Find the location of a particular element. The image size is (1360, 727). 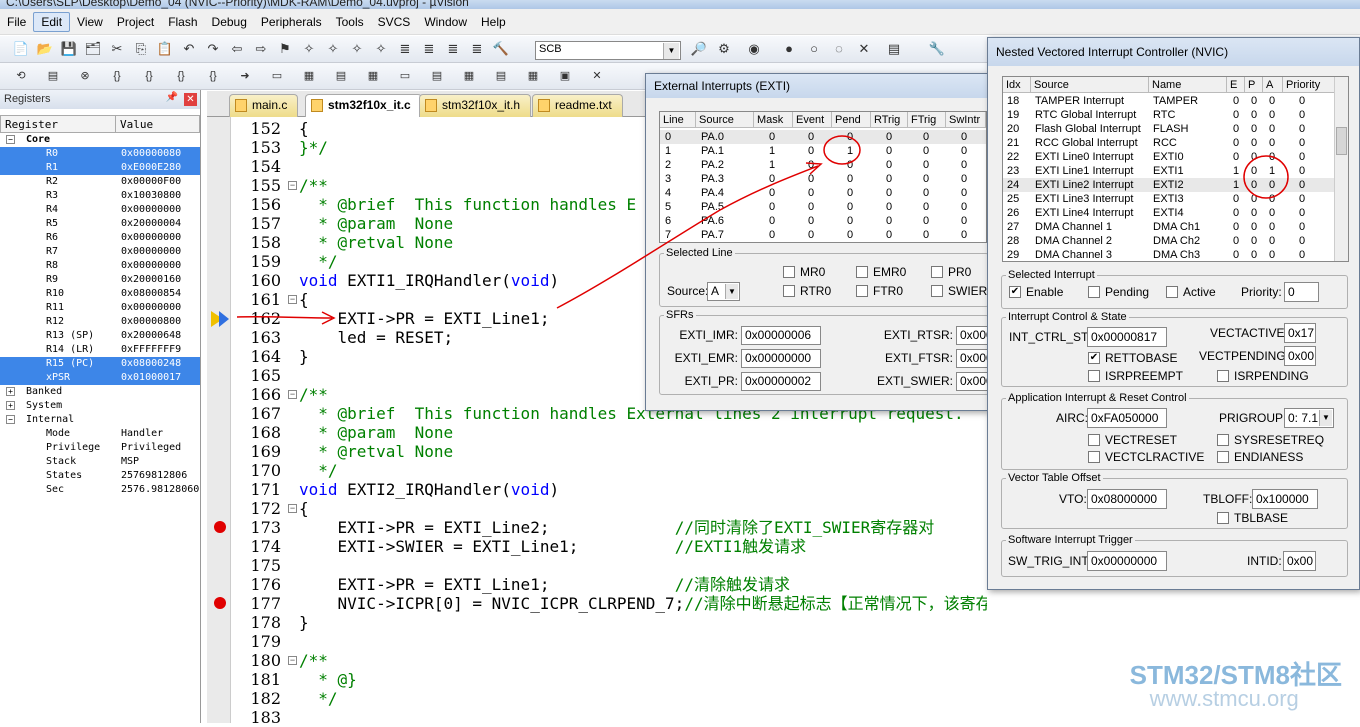

rtr0-checkbox is located at coordinates (789, 291).